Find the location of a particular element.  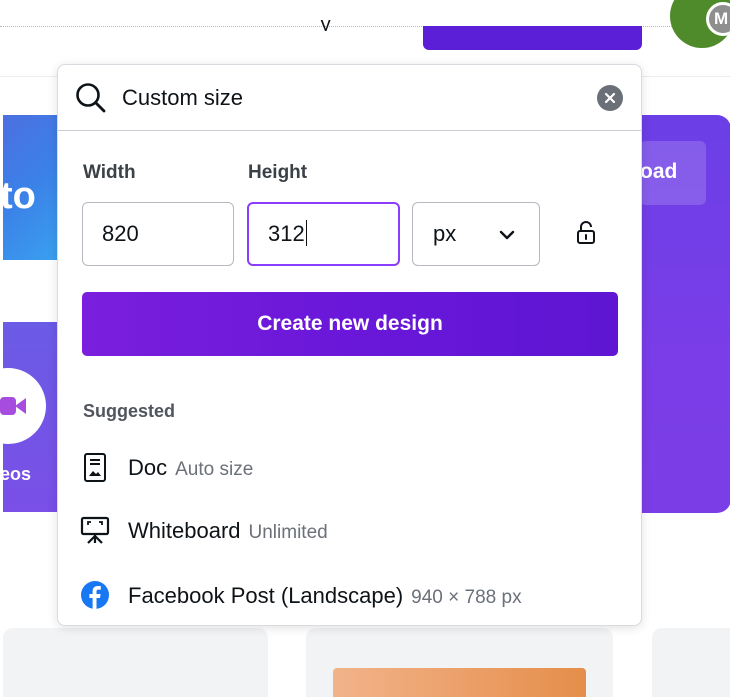

upload-button-label: oad is located at coordinates (659, 171).